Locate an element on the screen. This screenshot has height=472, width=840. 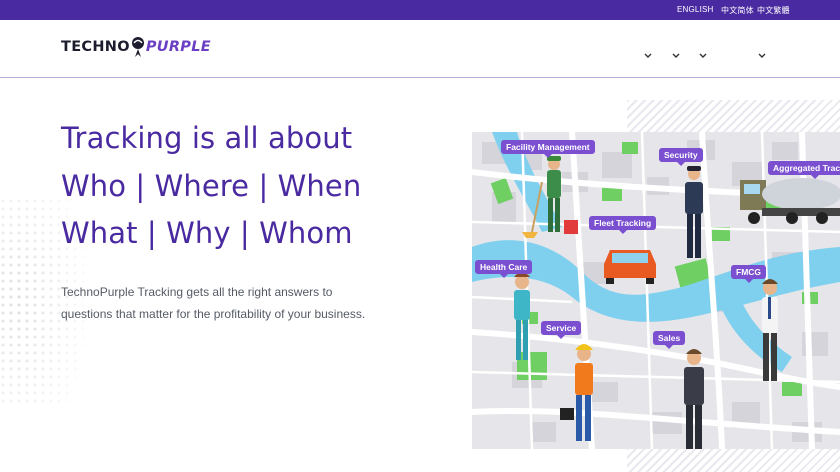
map-tag-facility-management: Facility Management is located at coordinates (548, 149).